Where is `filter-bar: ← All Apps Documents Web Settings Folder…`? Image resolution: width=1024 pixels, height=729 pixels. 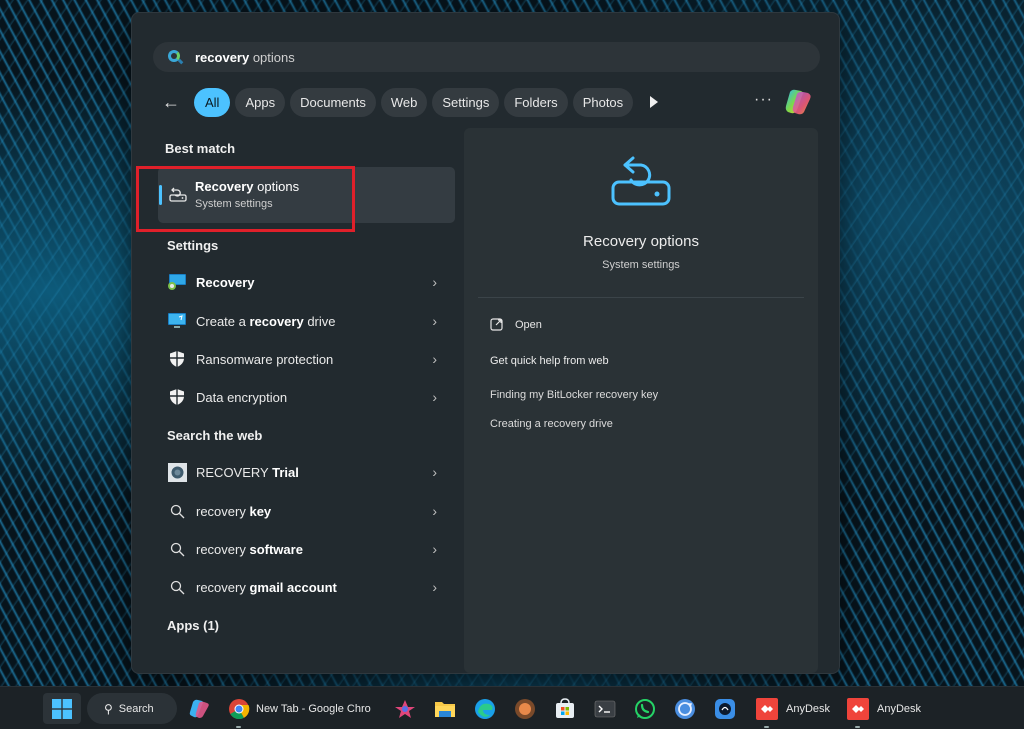 filter-bar: ← All Apps Documents Web Settings Folder… is located at coordinates (410, 102).